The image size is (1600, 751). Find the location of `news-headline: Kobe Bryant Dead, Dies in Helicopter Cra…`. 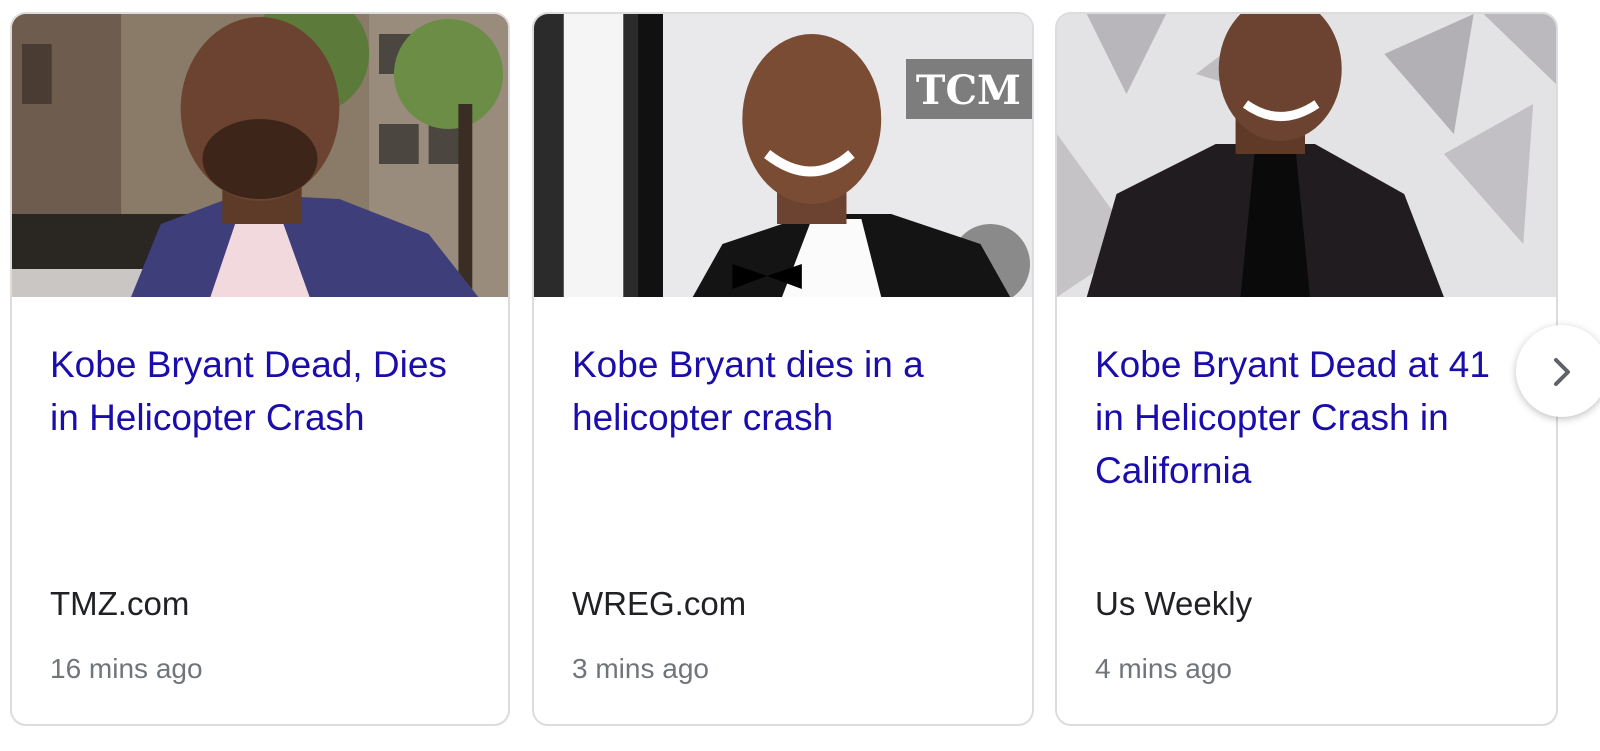

news-headline: Kobe Bryant Dead, Dies in Helicopter Cra… is located at coordinates (264, 391).